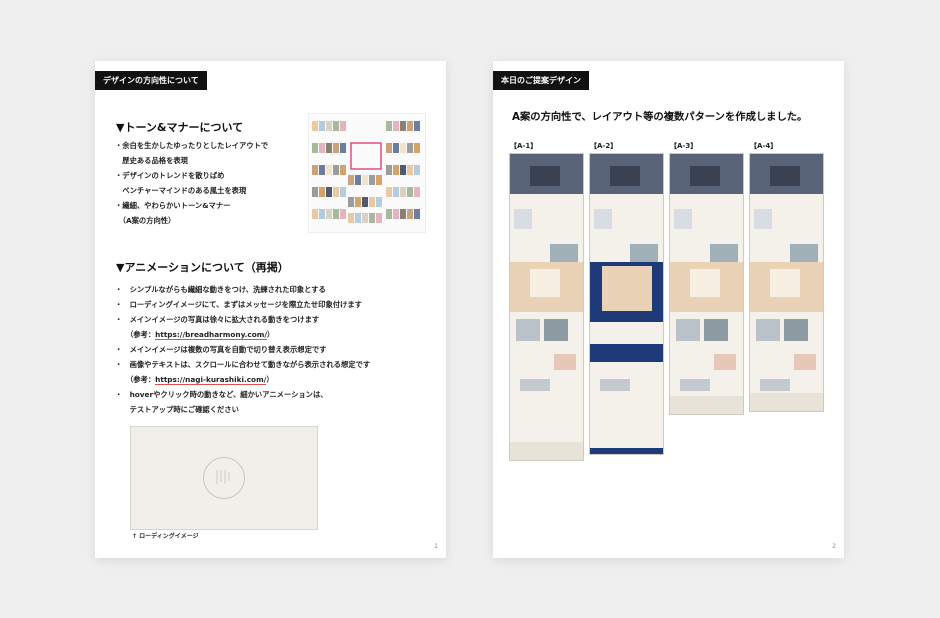 The height and width of the screenshot is (618, 940). Describe the element at coordinates (211, 335) in the screenshot. I see `reference-link: https://breadharmony.com/` at that location.